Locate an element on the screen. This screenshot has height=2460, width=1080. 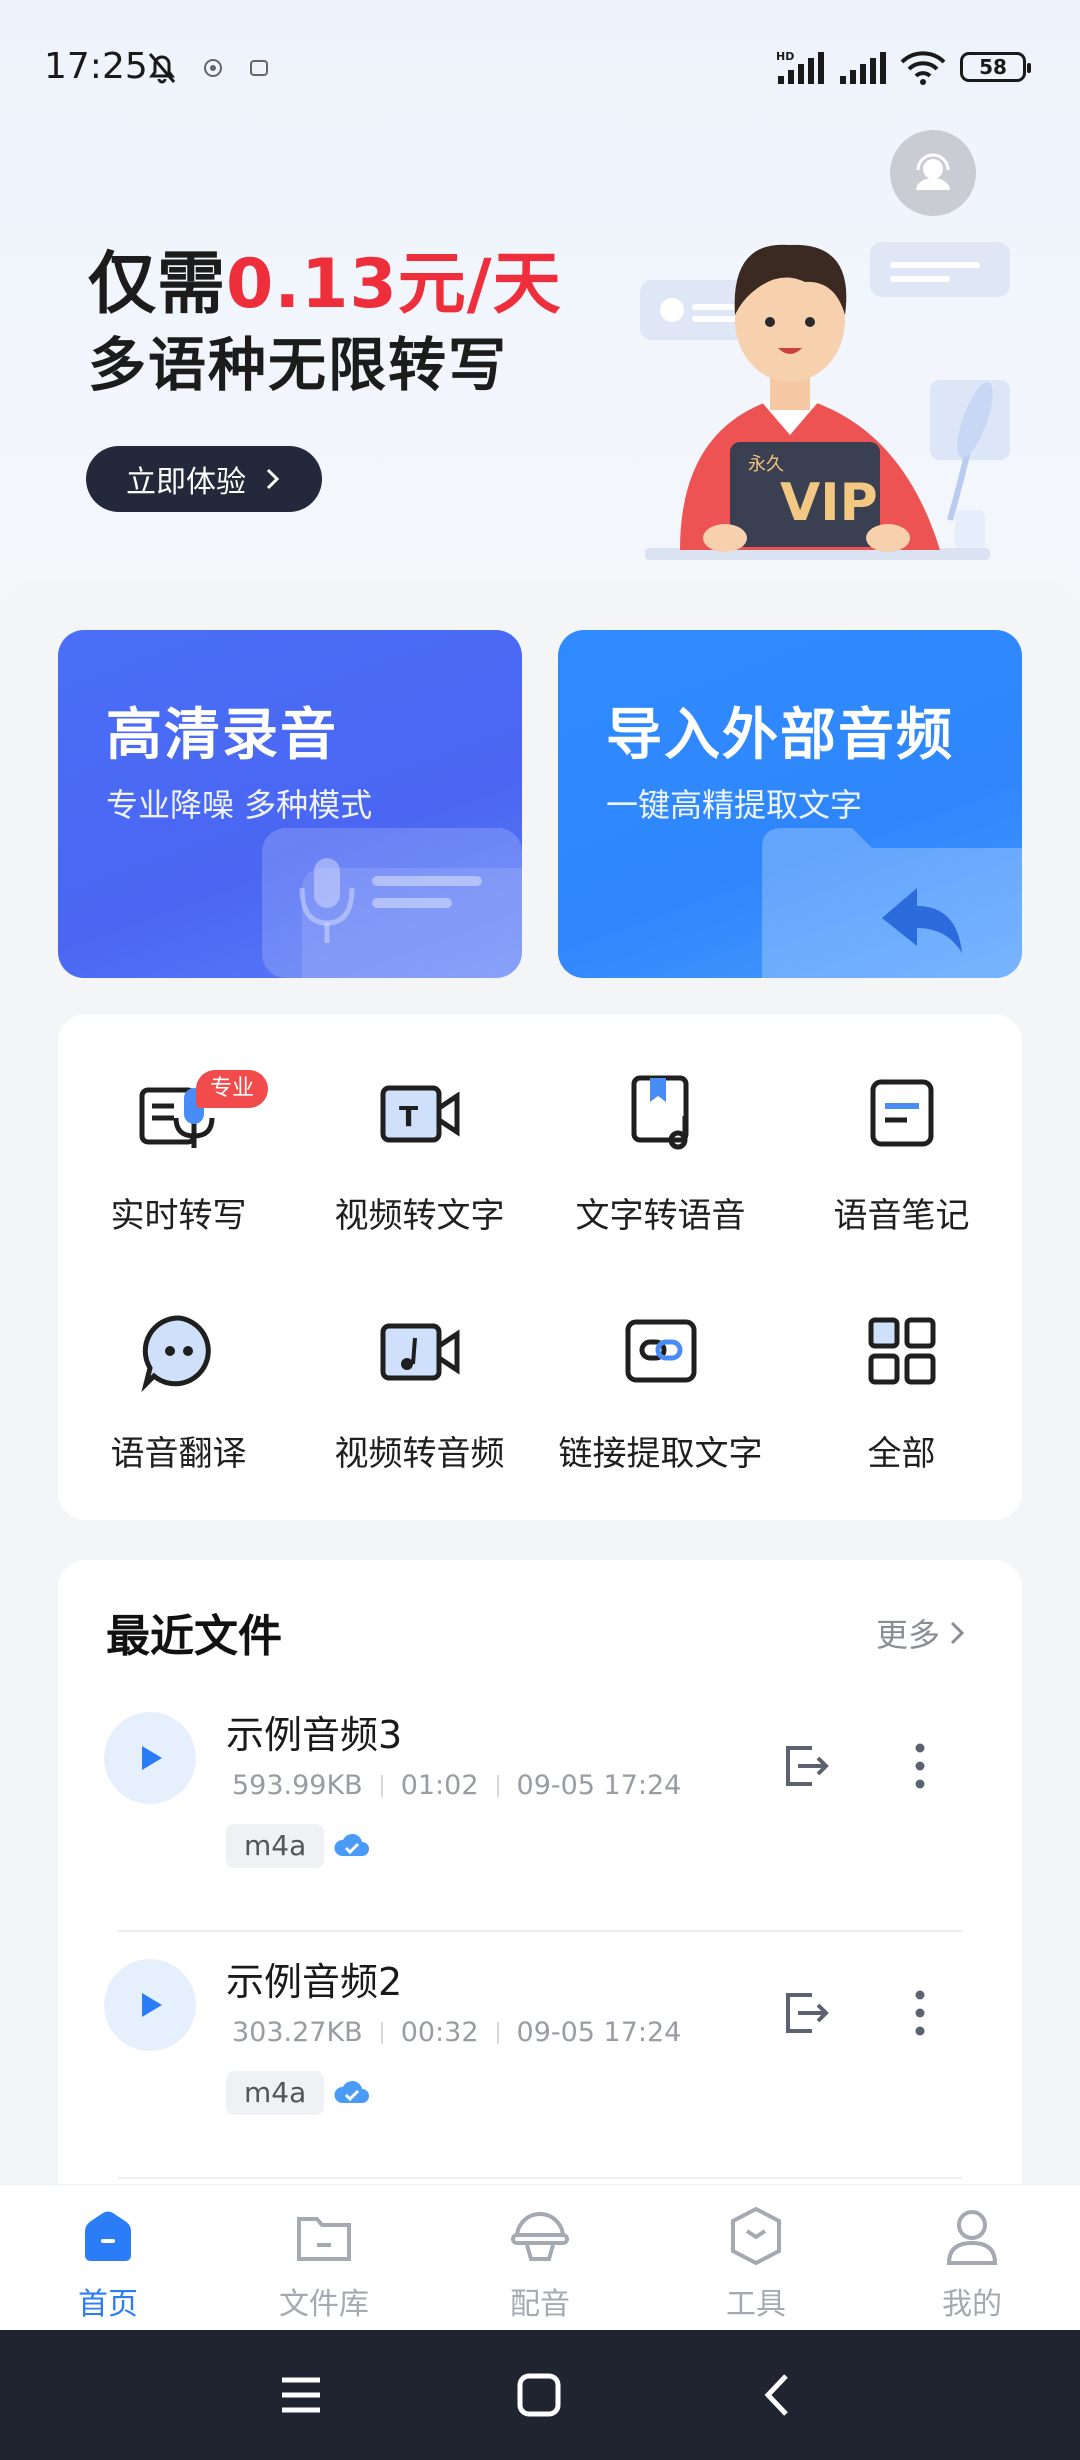
grid-icon is located at coordinates (901, 1351).